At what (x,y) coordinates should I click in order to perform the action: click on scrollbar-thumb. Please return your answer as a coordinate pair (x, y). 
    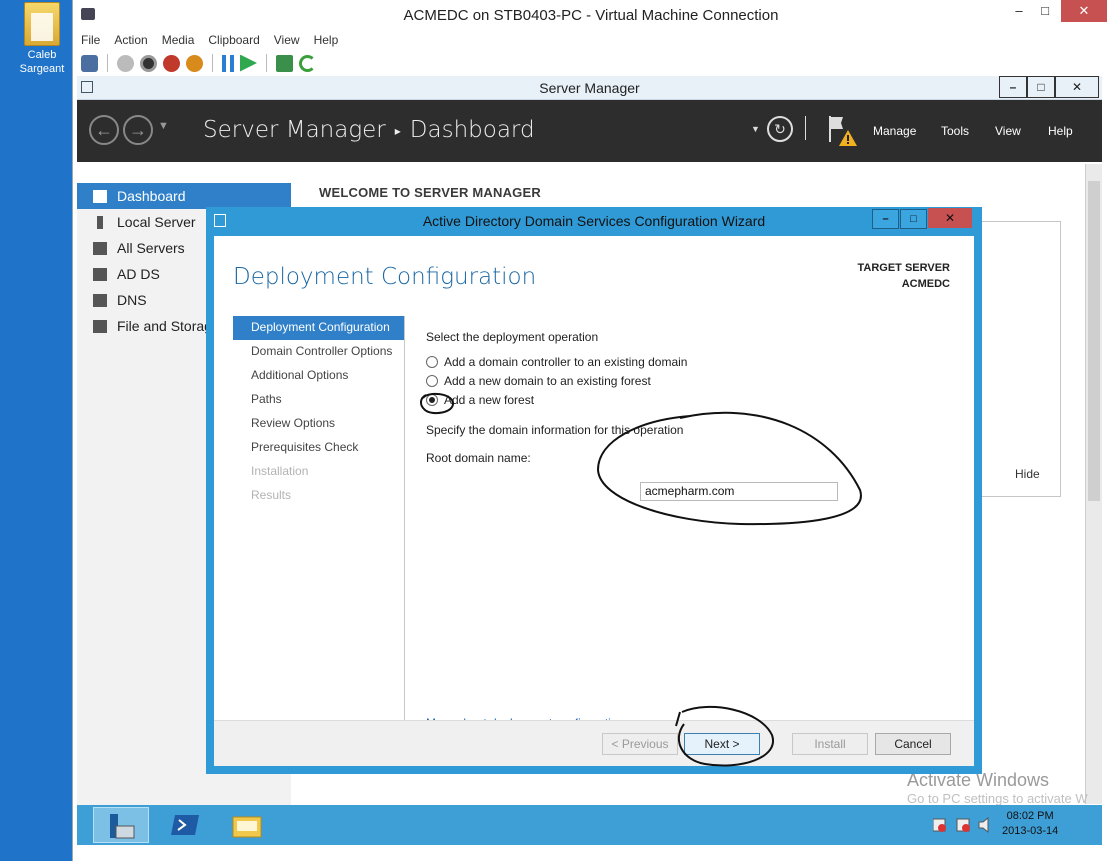
    Looking at the image, I should click on (1094, 341).